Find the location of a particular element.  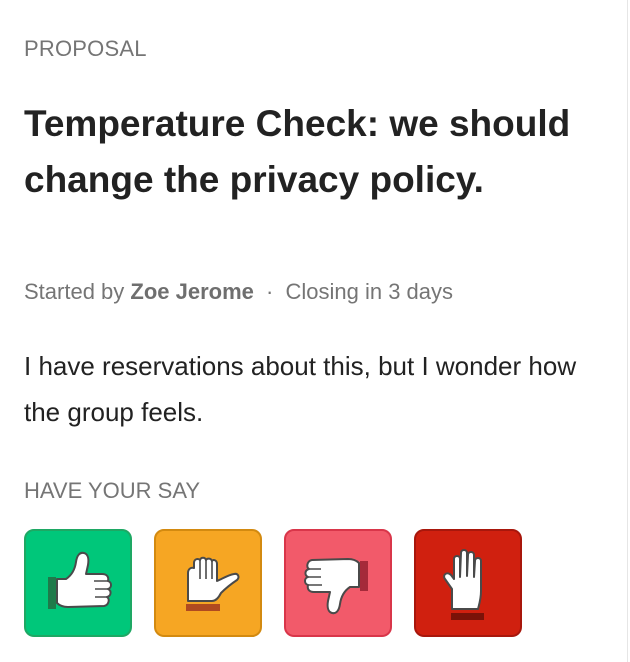

vote-agree-button is located at coordinates (78, 583).